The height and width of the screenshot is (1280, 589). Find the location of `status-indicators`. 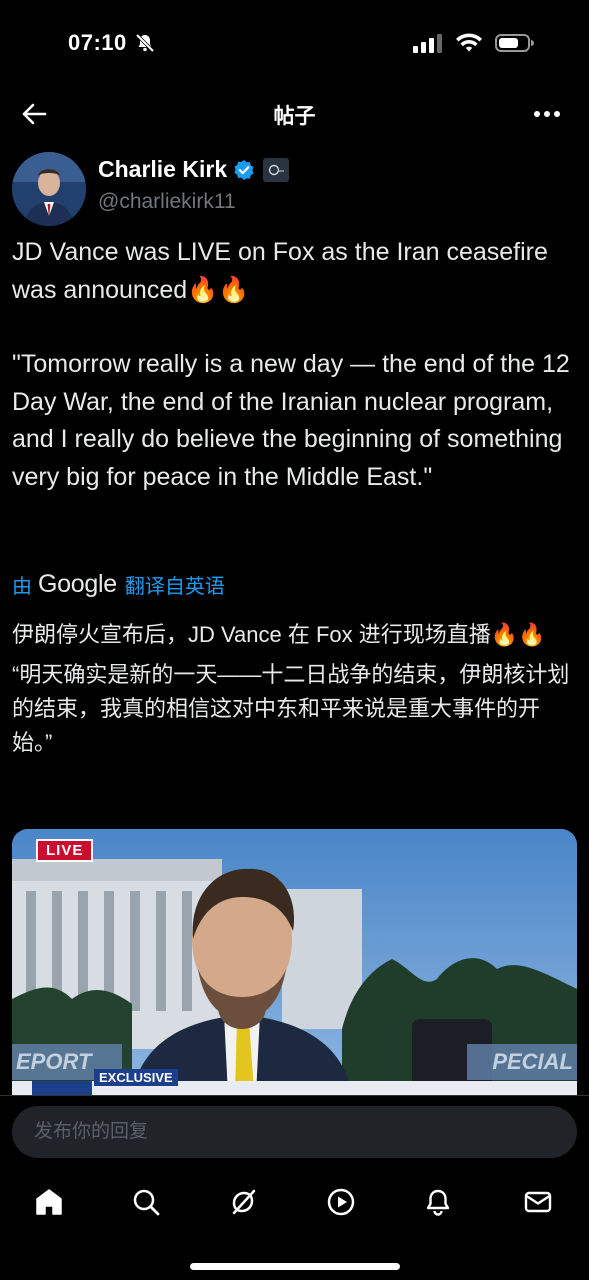

status-indicators is located at coordinates (474, 45).